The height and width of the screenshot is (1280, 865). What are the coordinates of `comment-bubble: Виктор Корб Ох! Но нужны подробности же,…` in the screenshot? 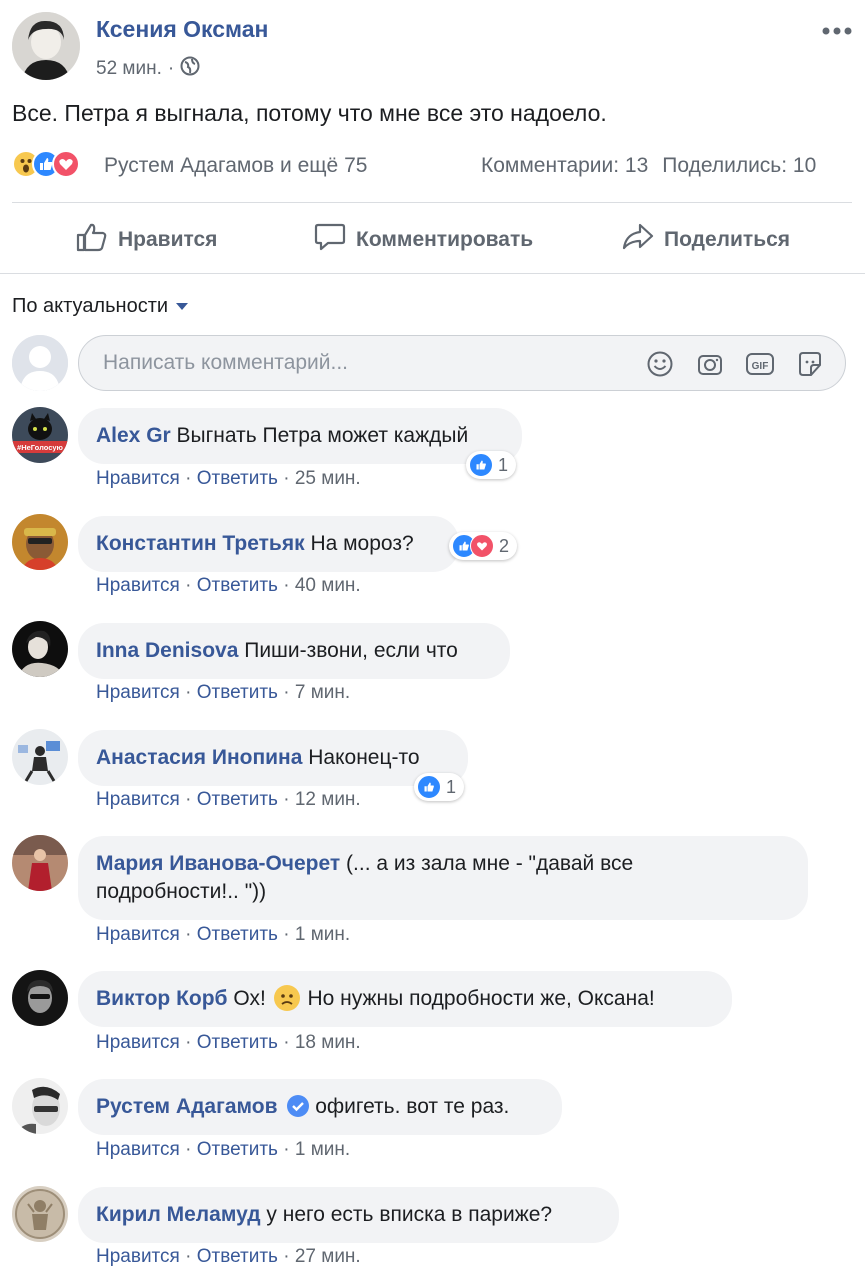 It's located at (405, 999).